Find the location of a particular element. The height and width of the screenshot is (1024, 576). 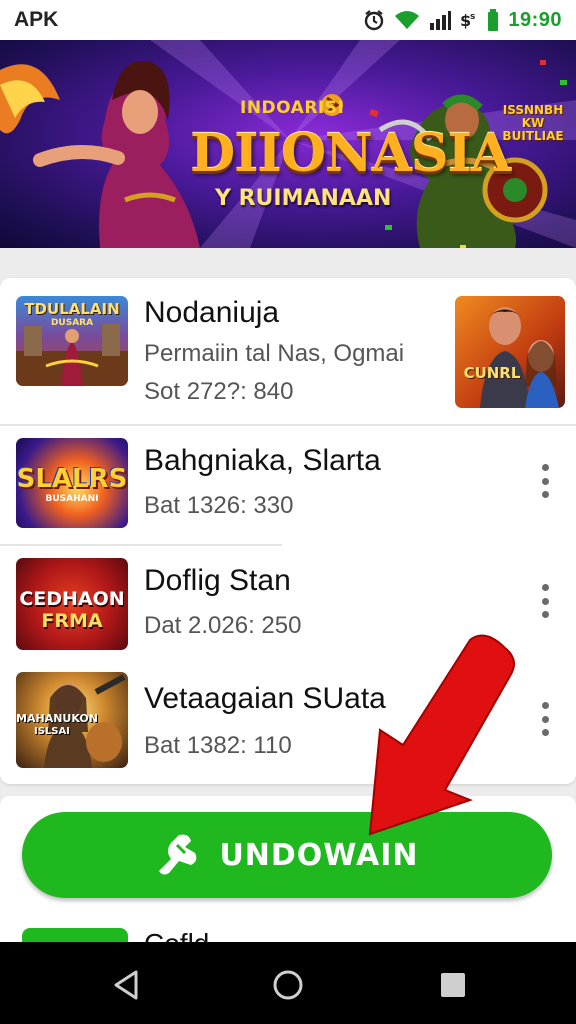

status-icons: $ s 19:90 is located at coordinates (462, 20).